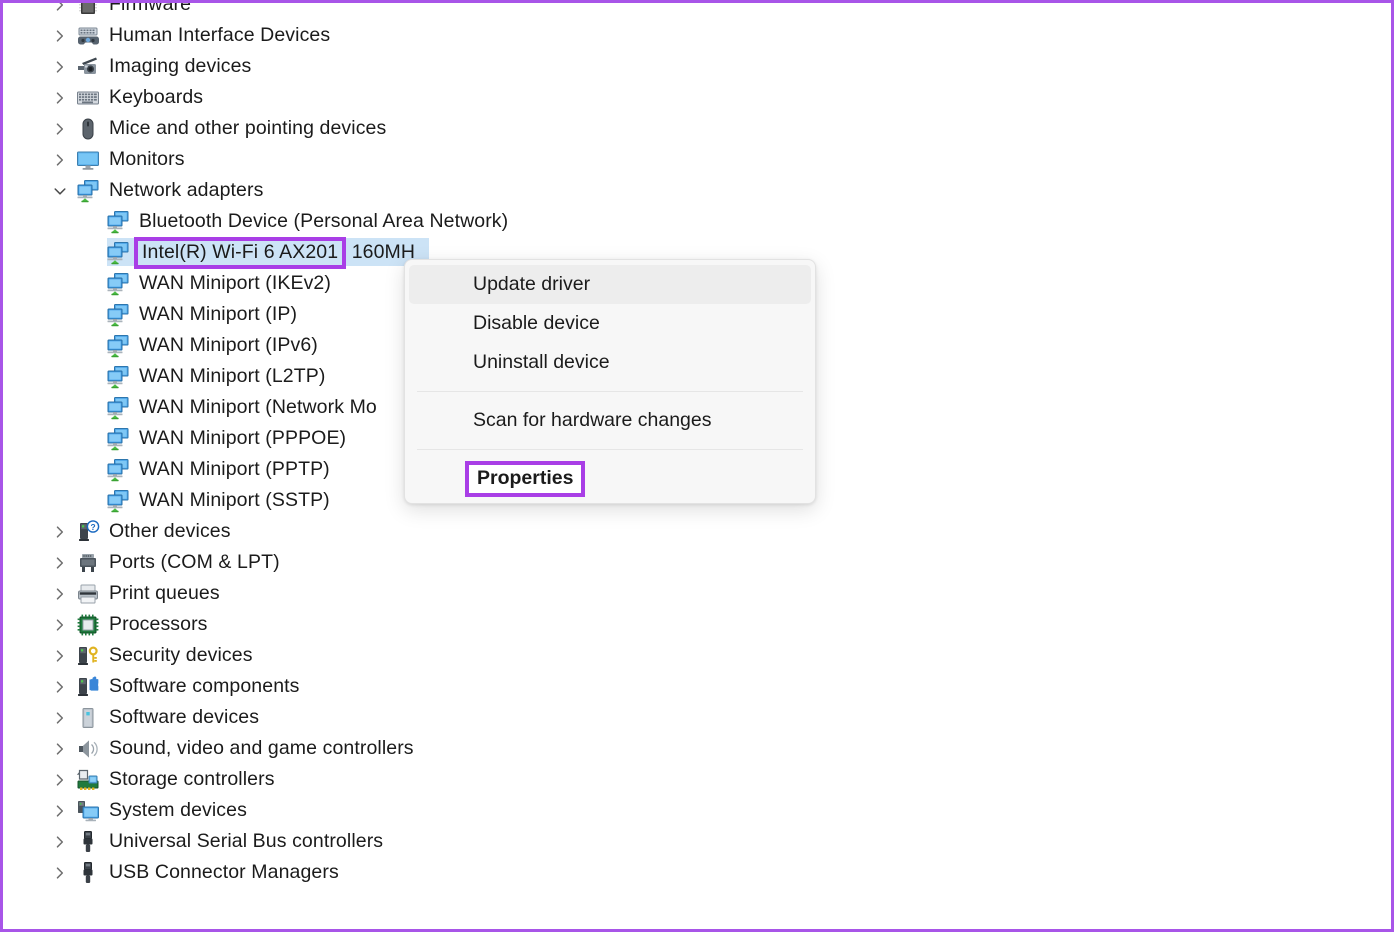 The height and width of the screenshot is (932, 1394). Describe the element at coordinates (697, 810) in the screenshot. I see `tree-item: System devices` at that location.